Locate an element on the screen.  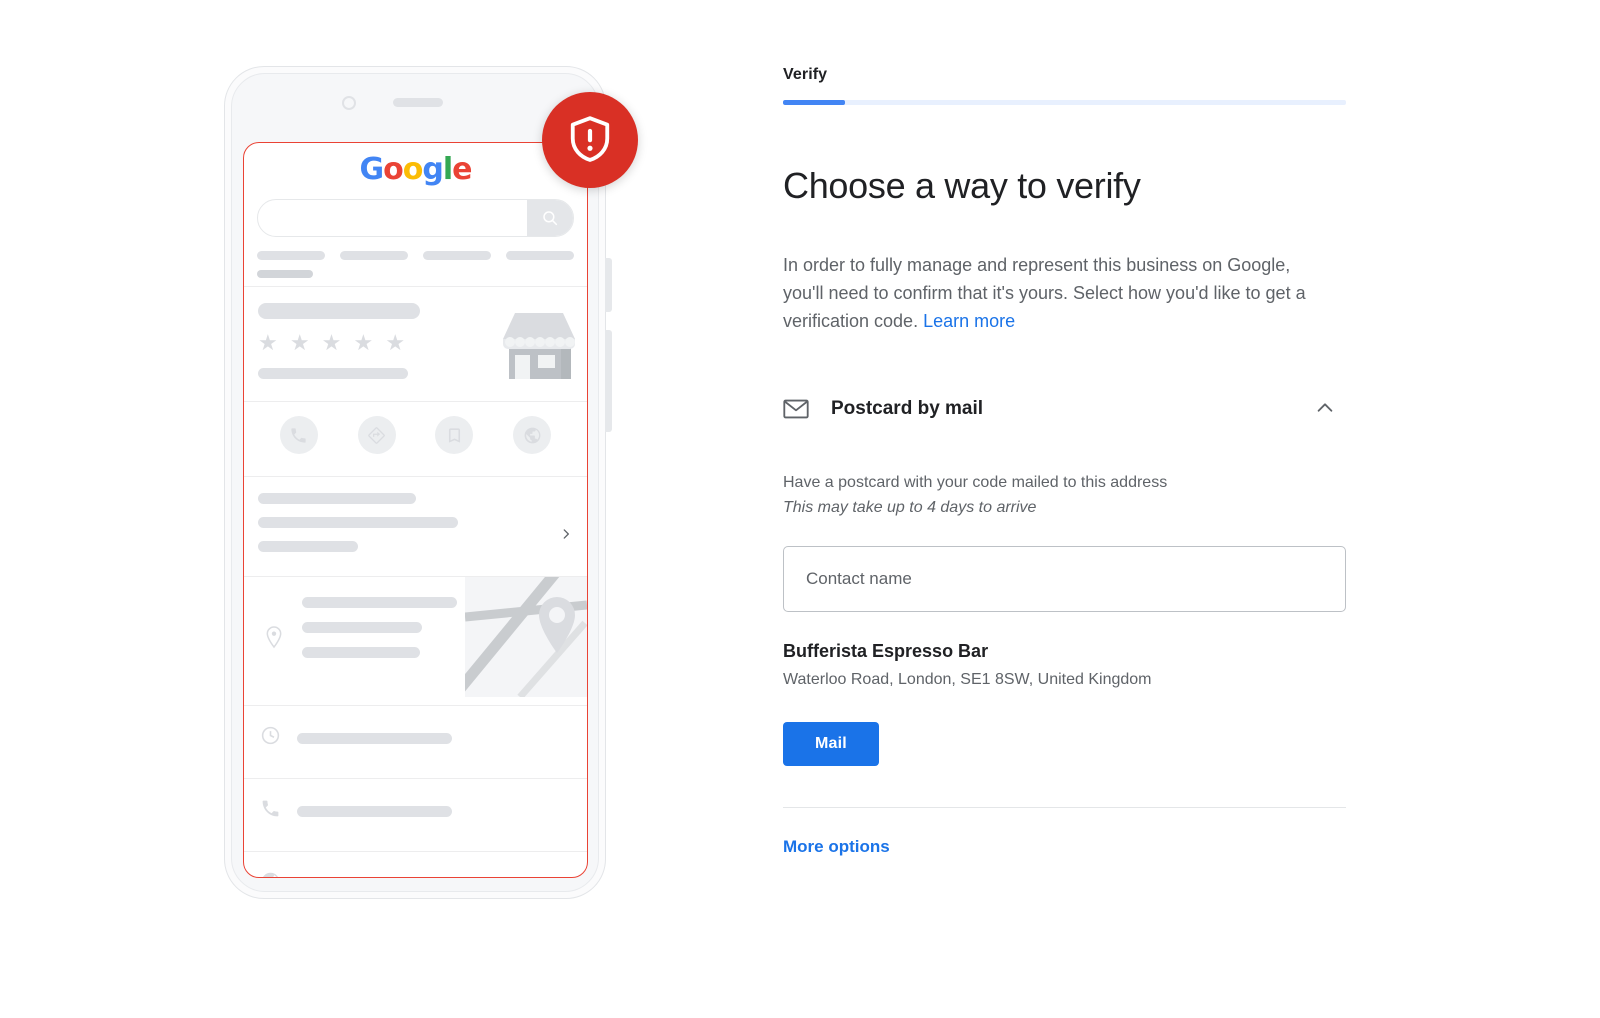
mock-address-block is located at coordinates (415, 637).